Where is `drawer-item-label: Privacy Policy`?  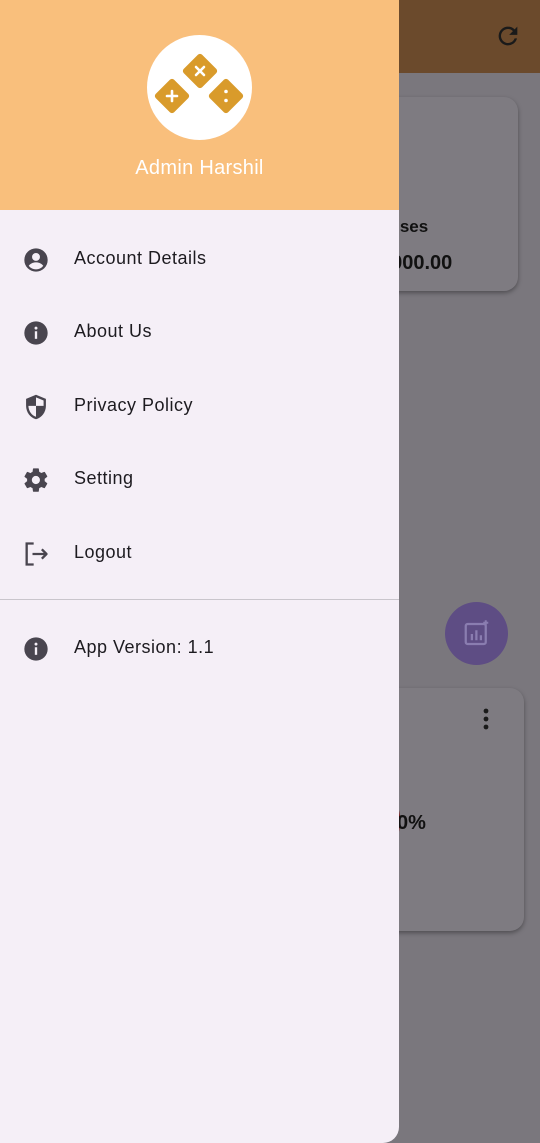
drawer-item-label: Privacy Policy is located at coordinates (134, 405).